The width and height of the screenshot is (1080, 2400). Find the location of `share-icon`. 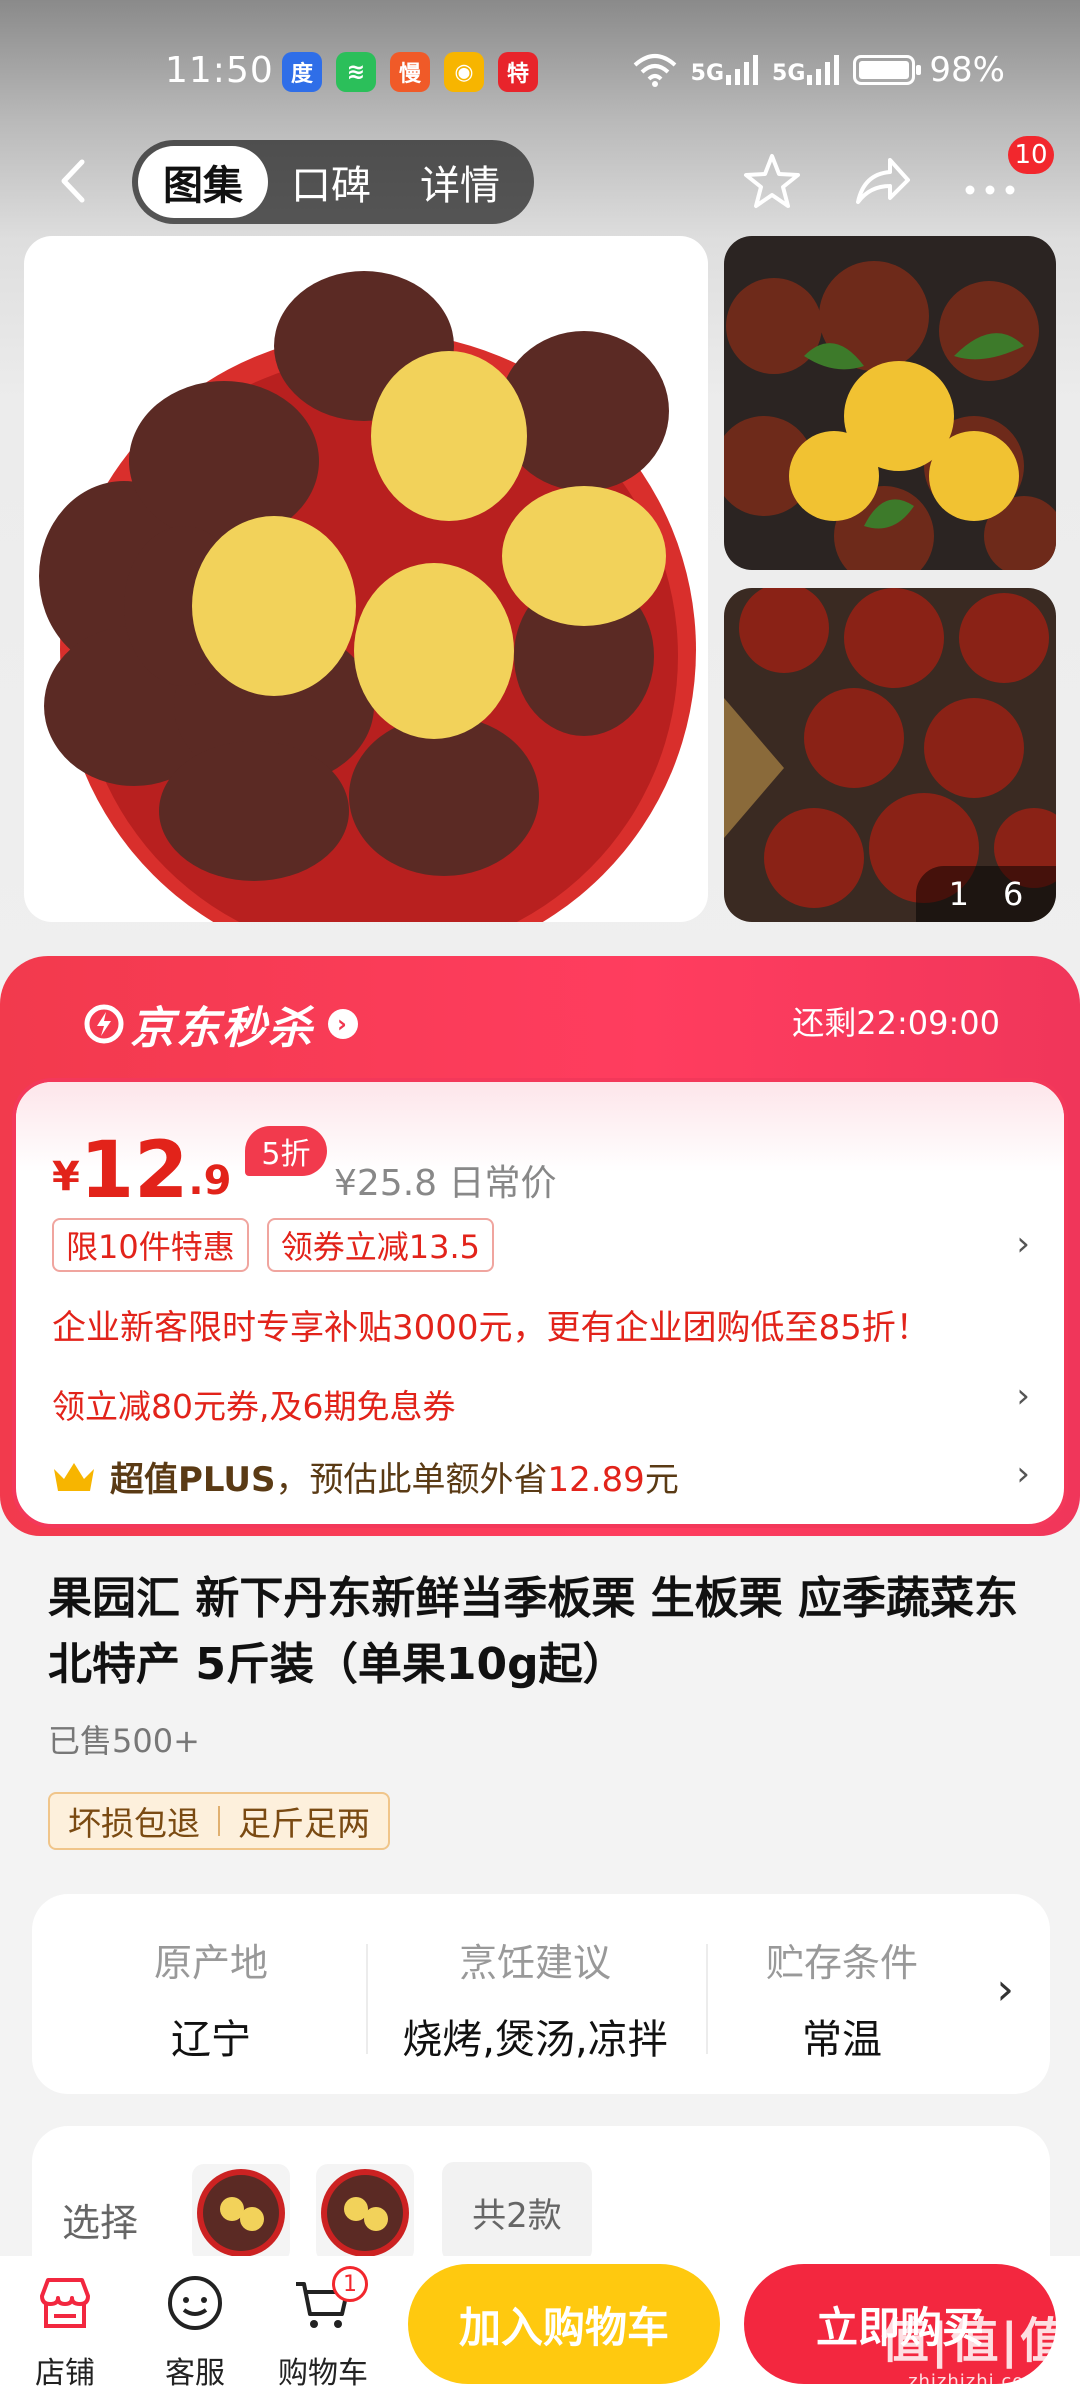

share-icon is located at coordinates (882, 182).